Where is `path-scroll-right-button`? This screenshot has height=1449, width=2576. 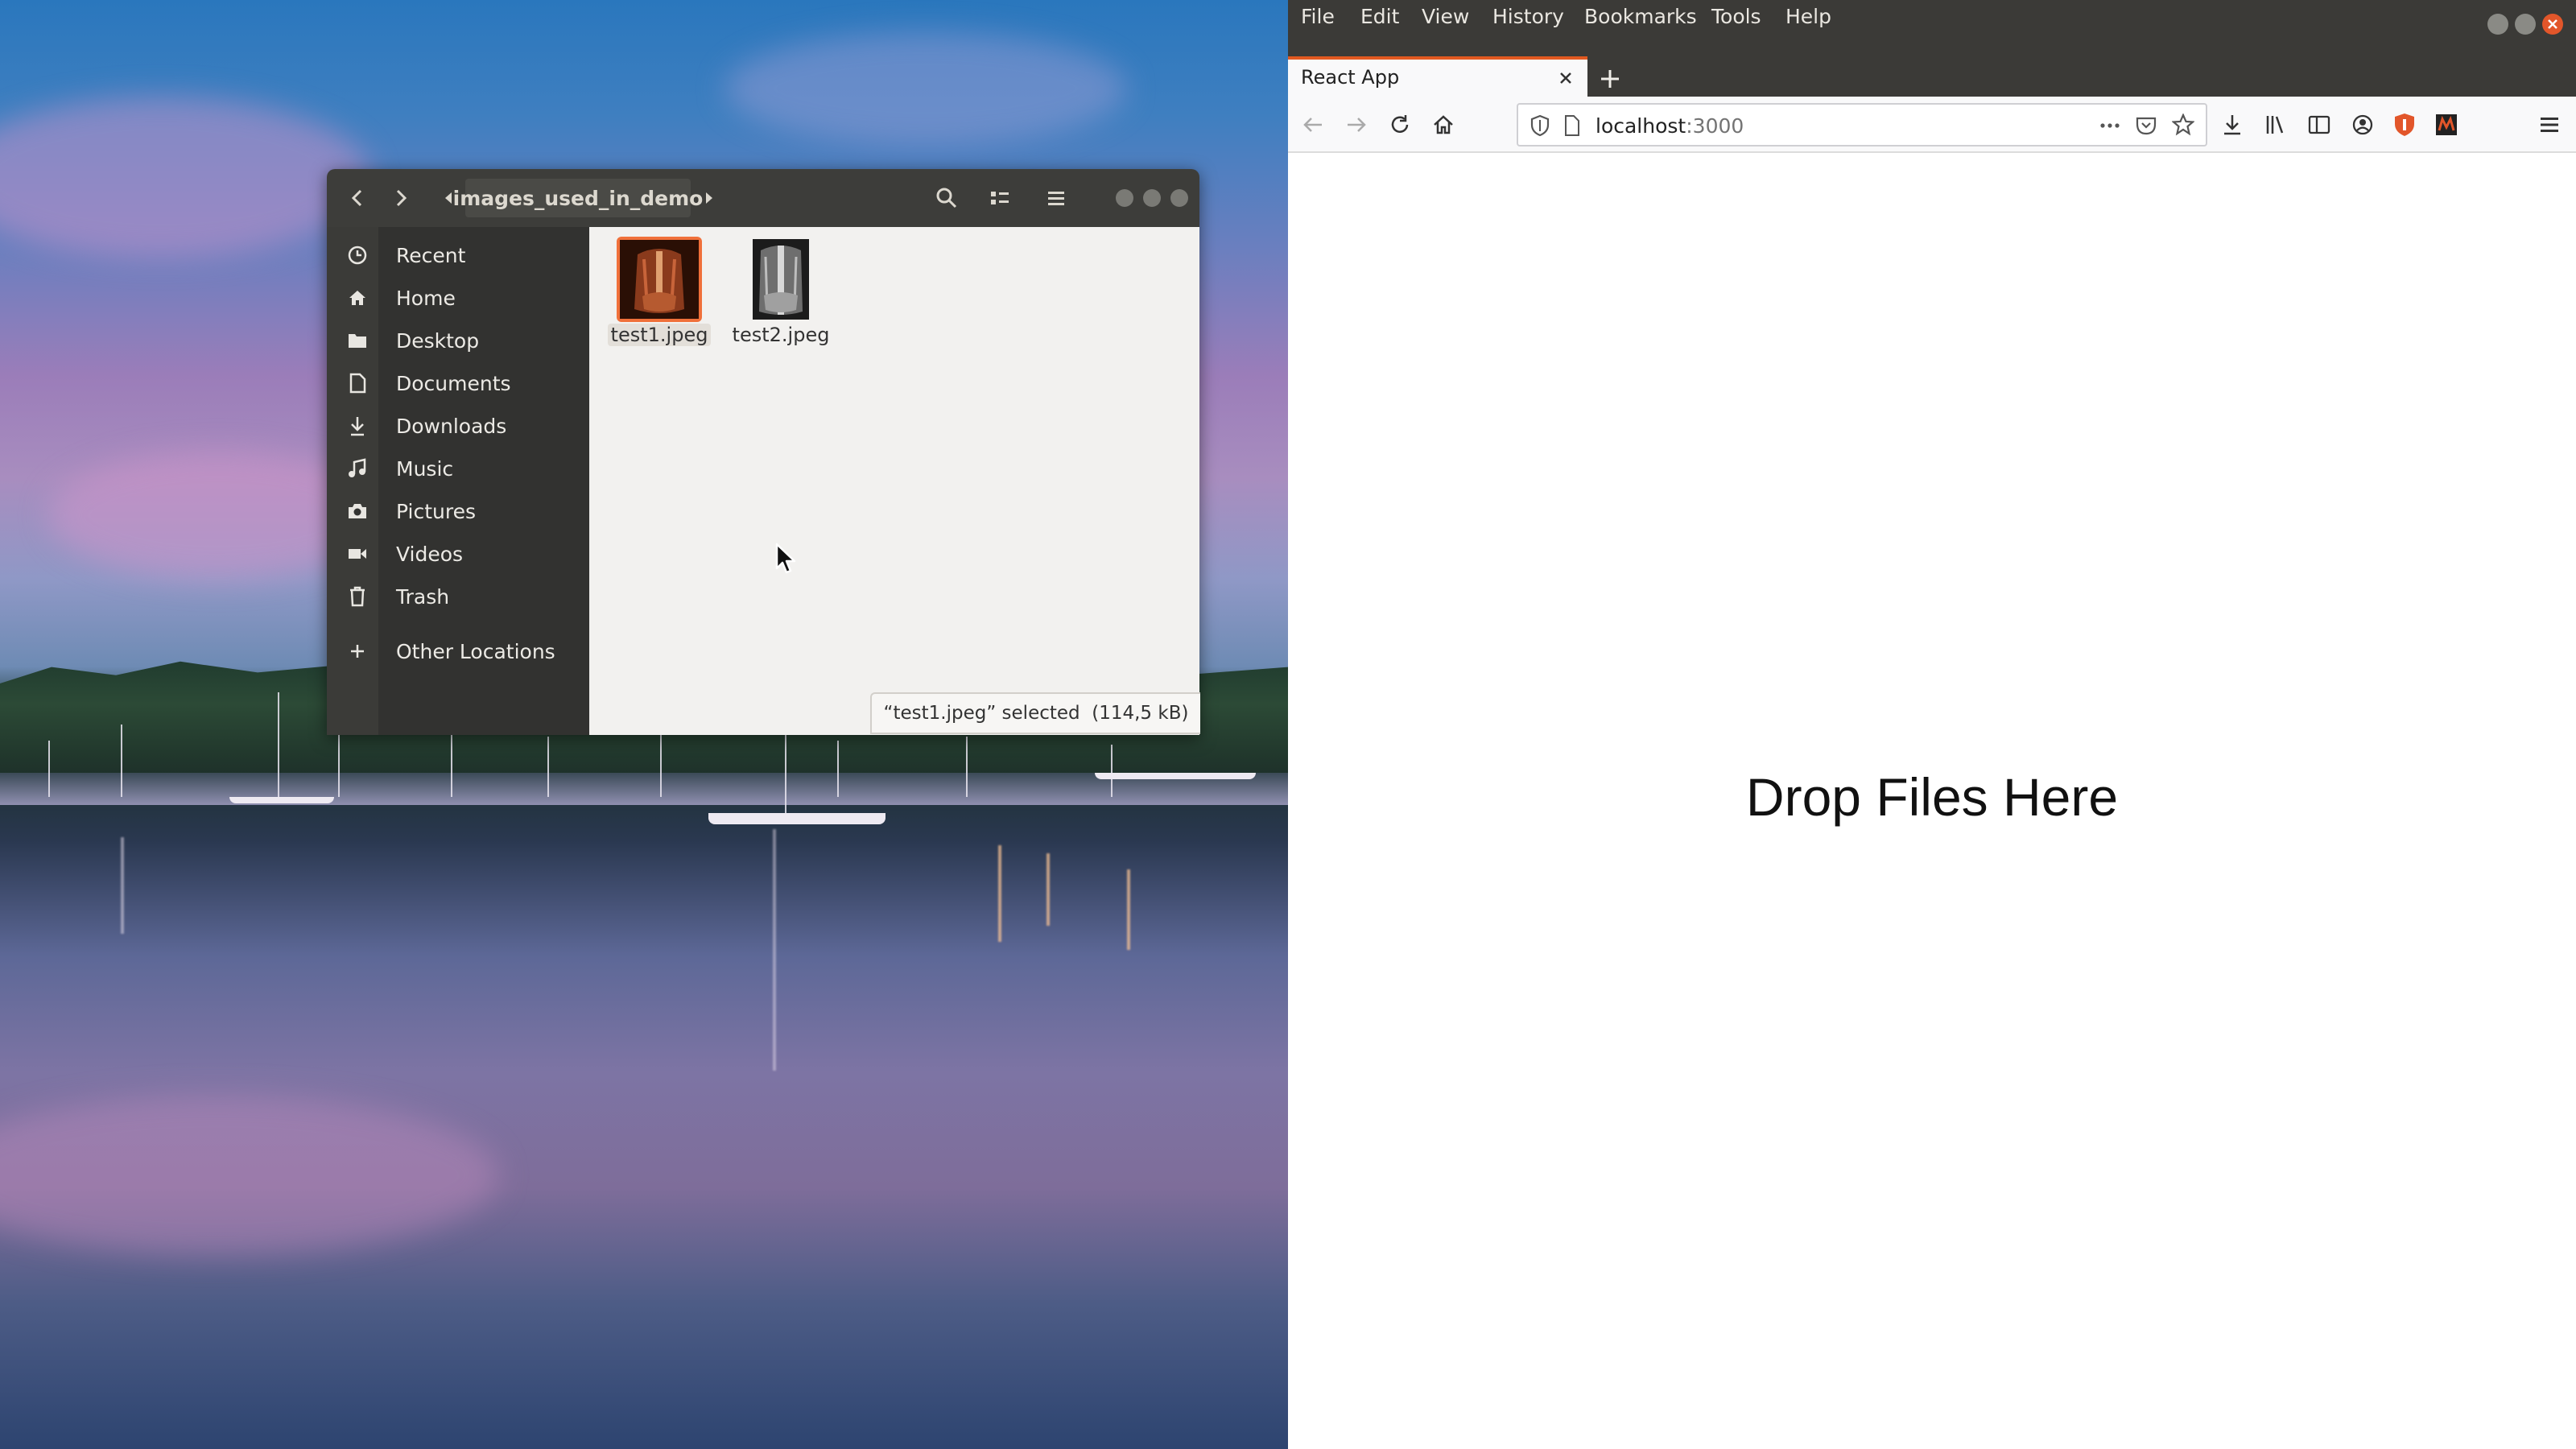
path-scroll-right-button is located at coordinates (709, 198).